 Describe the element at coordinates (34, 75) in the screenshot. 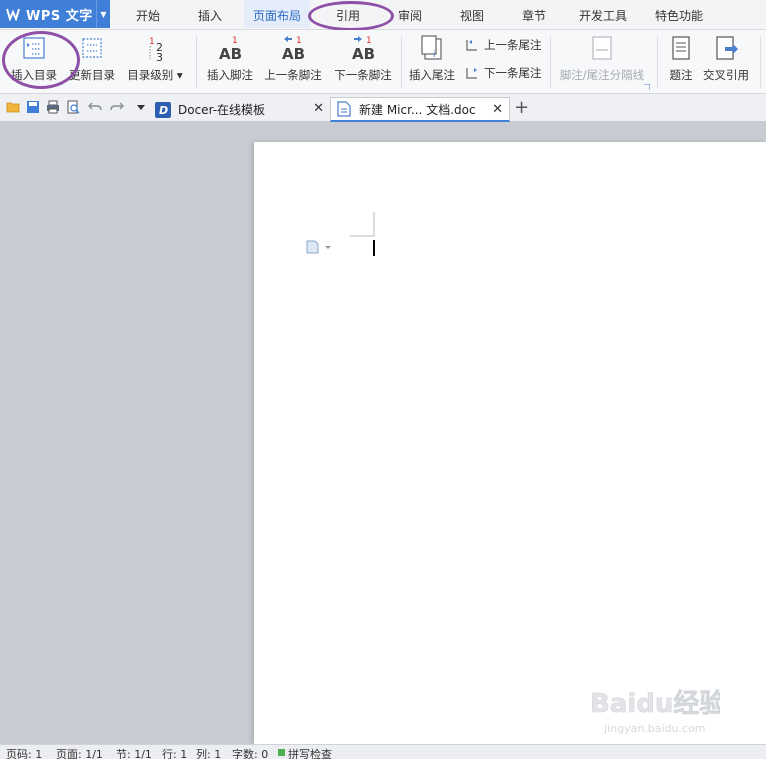

I see `insert-toc-label: 插入目录` at that location.